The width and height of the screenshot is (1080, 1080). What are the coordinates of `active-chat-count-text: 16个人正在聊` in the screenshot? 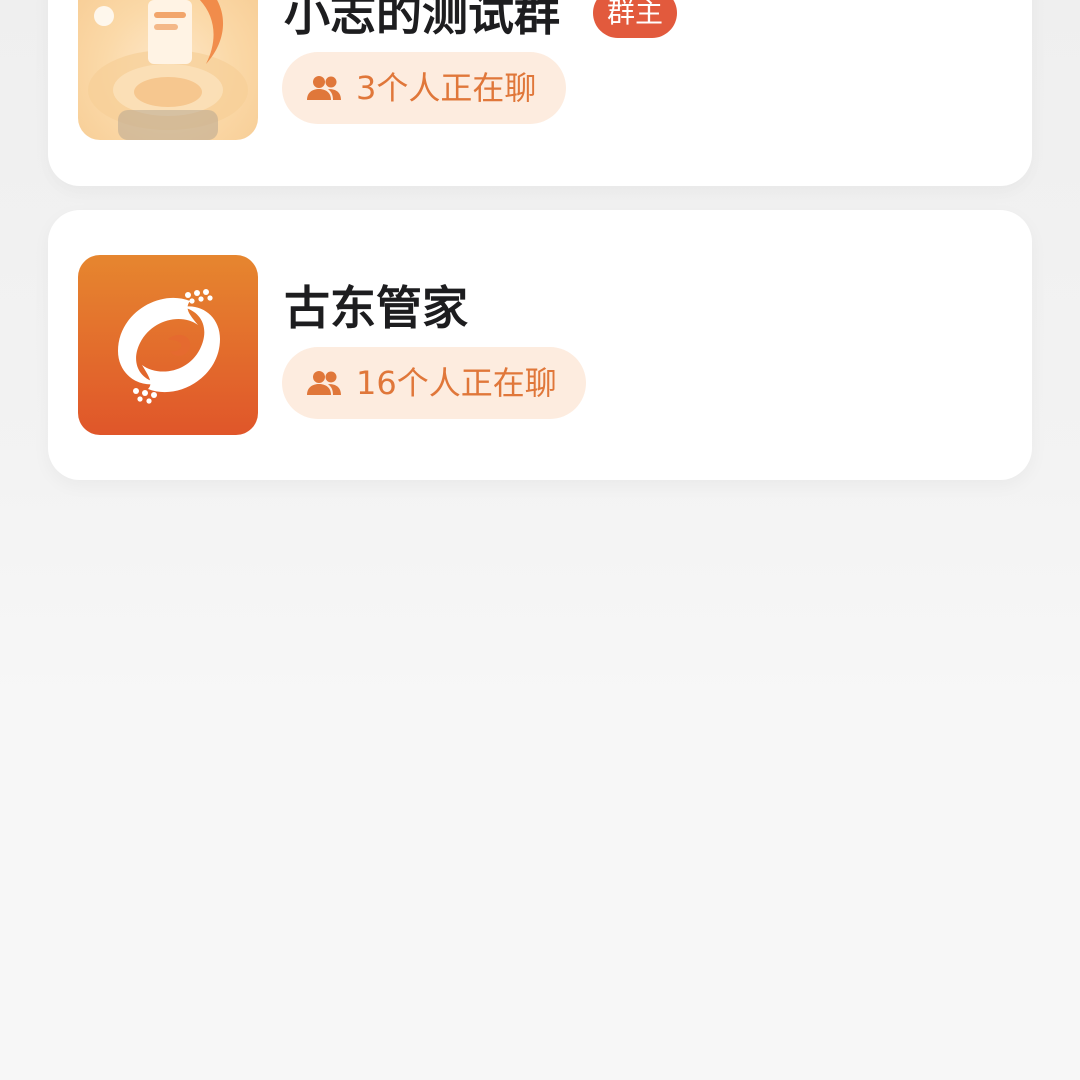 It's located at (456, 383).